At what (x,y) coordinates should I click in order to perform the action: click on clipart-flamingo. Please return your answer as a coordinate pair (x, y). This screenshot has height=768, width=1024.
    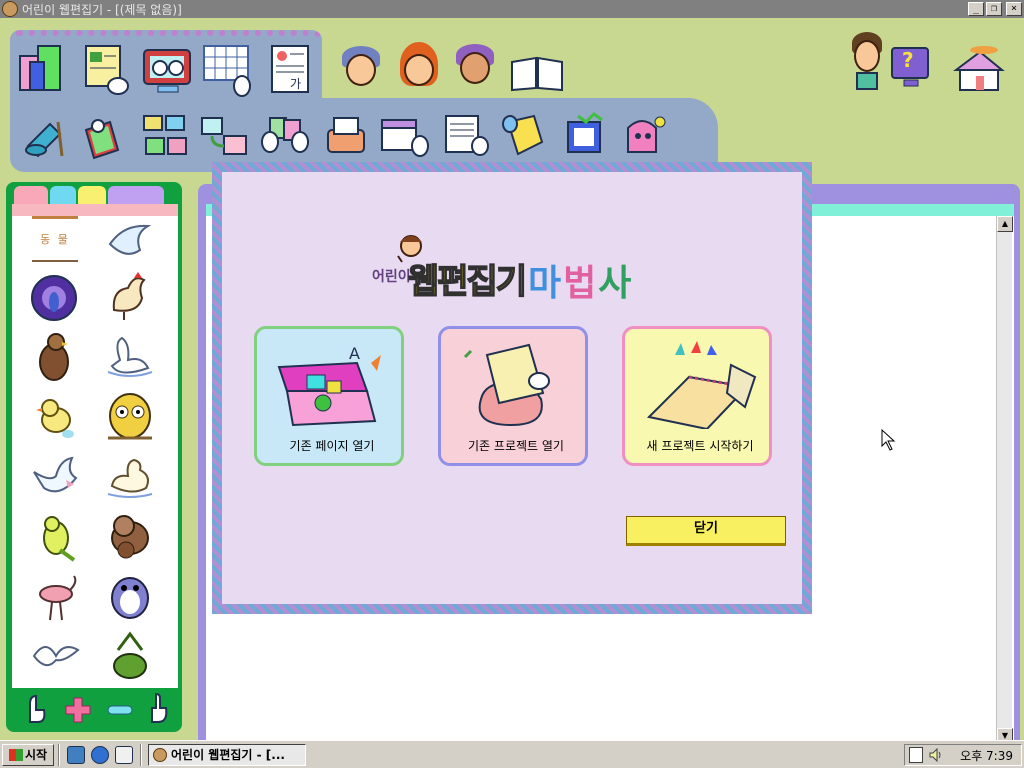
    Looking at the image, I should click on (56, 596).